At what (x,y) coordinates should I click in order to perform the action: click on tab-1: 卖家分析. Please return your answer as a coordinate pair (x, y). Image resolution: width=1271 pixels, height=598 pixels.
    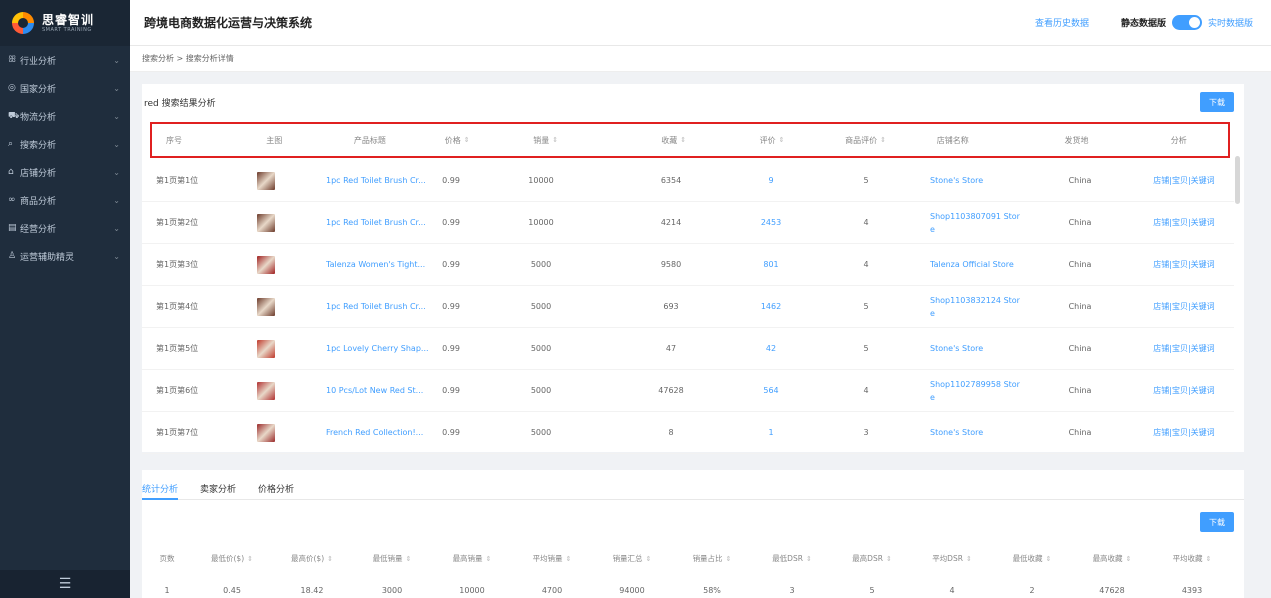
    Looking at the image, I should click on (218, 488).